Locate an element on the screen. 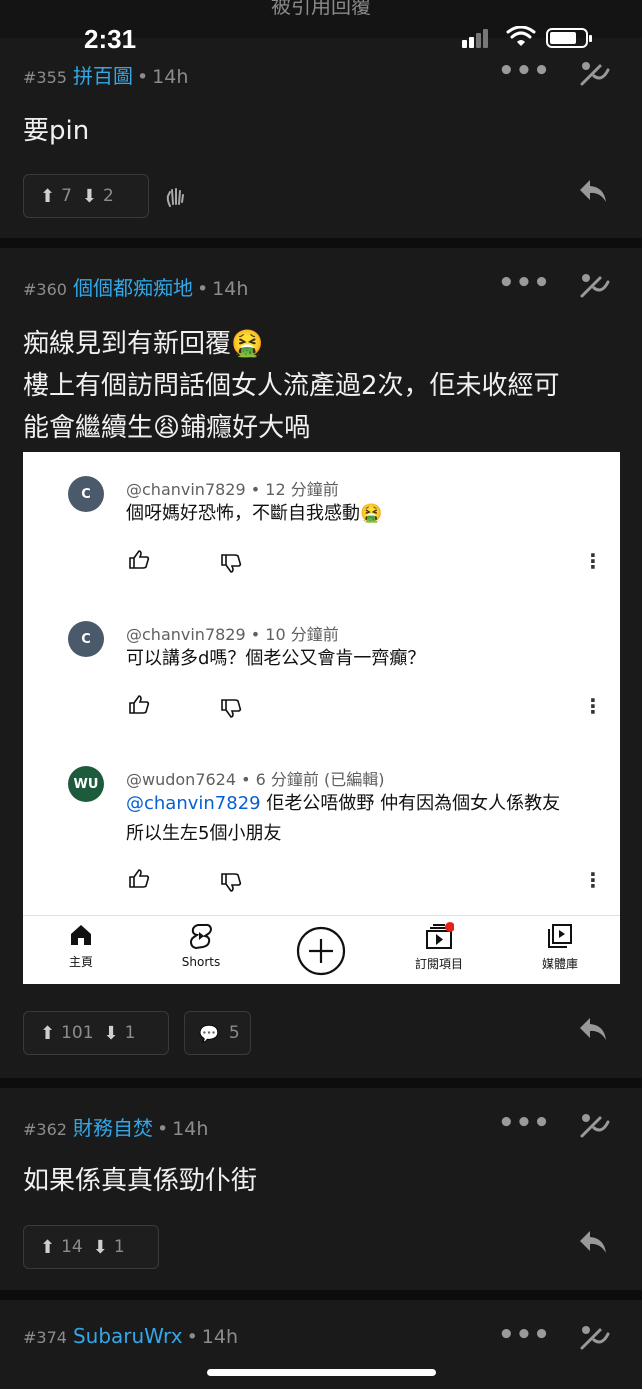 The width and height of the screenshot is (642, 1389). comment-text-line: 所以生左5個小朋友 is located at coordinates (204, 833).